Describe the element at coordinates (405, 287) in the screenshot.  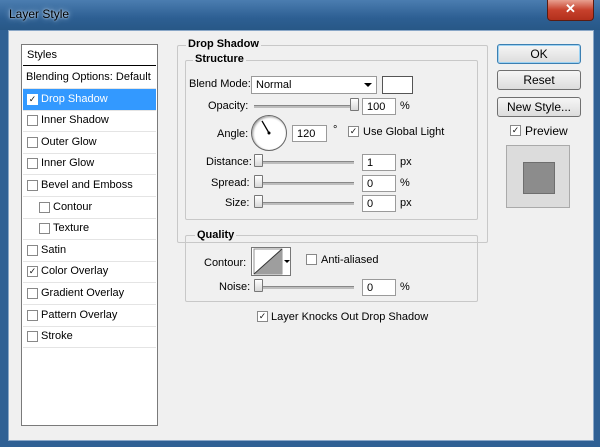
I see `noise-unit: %` at that location.